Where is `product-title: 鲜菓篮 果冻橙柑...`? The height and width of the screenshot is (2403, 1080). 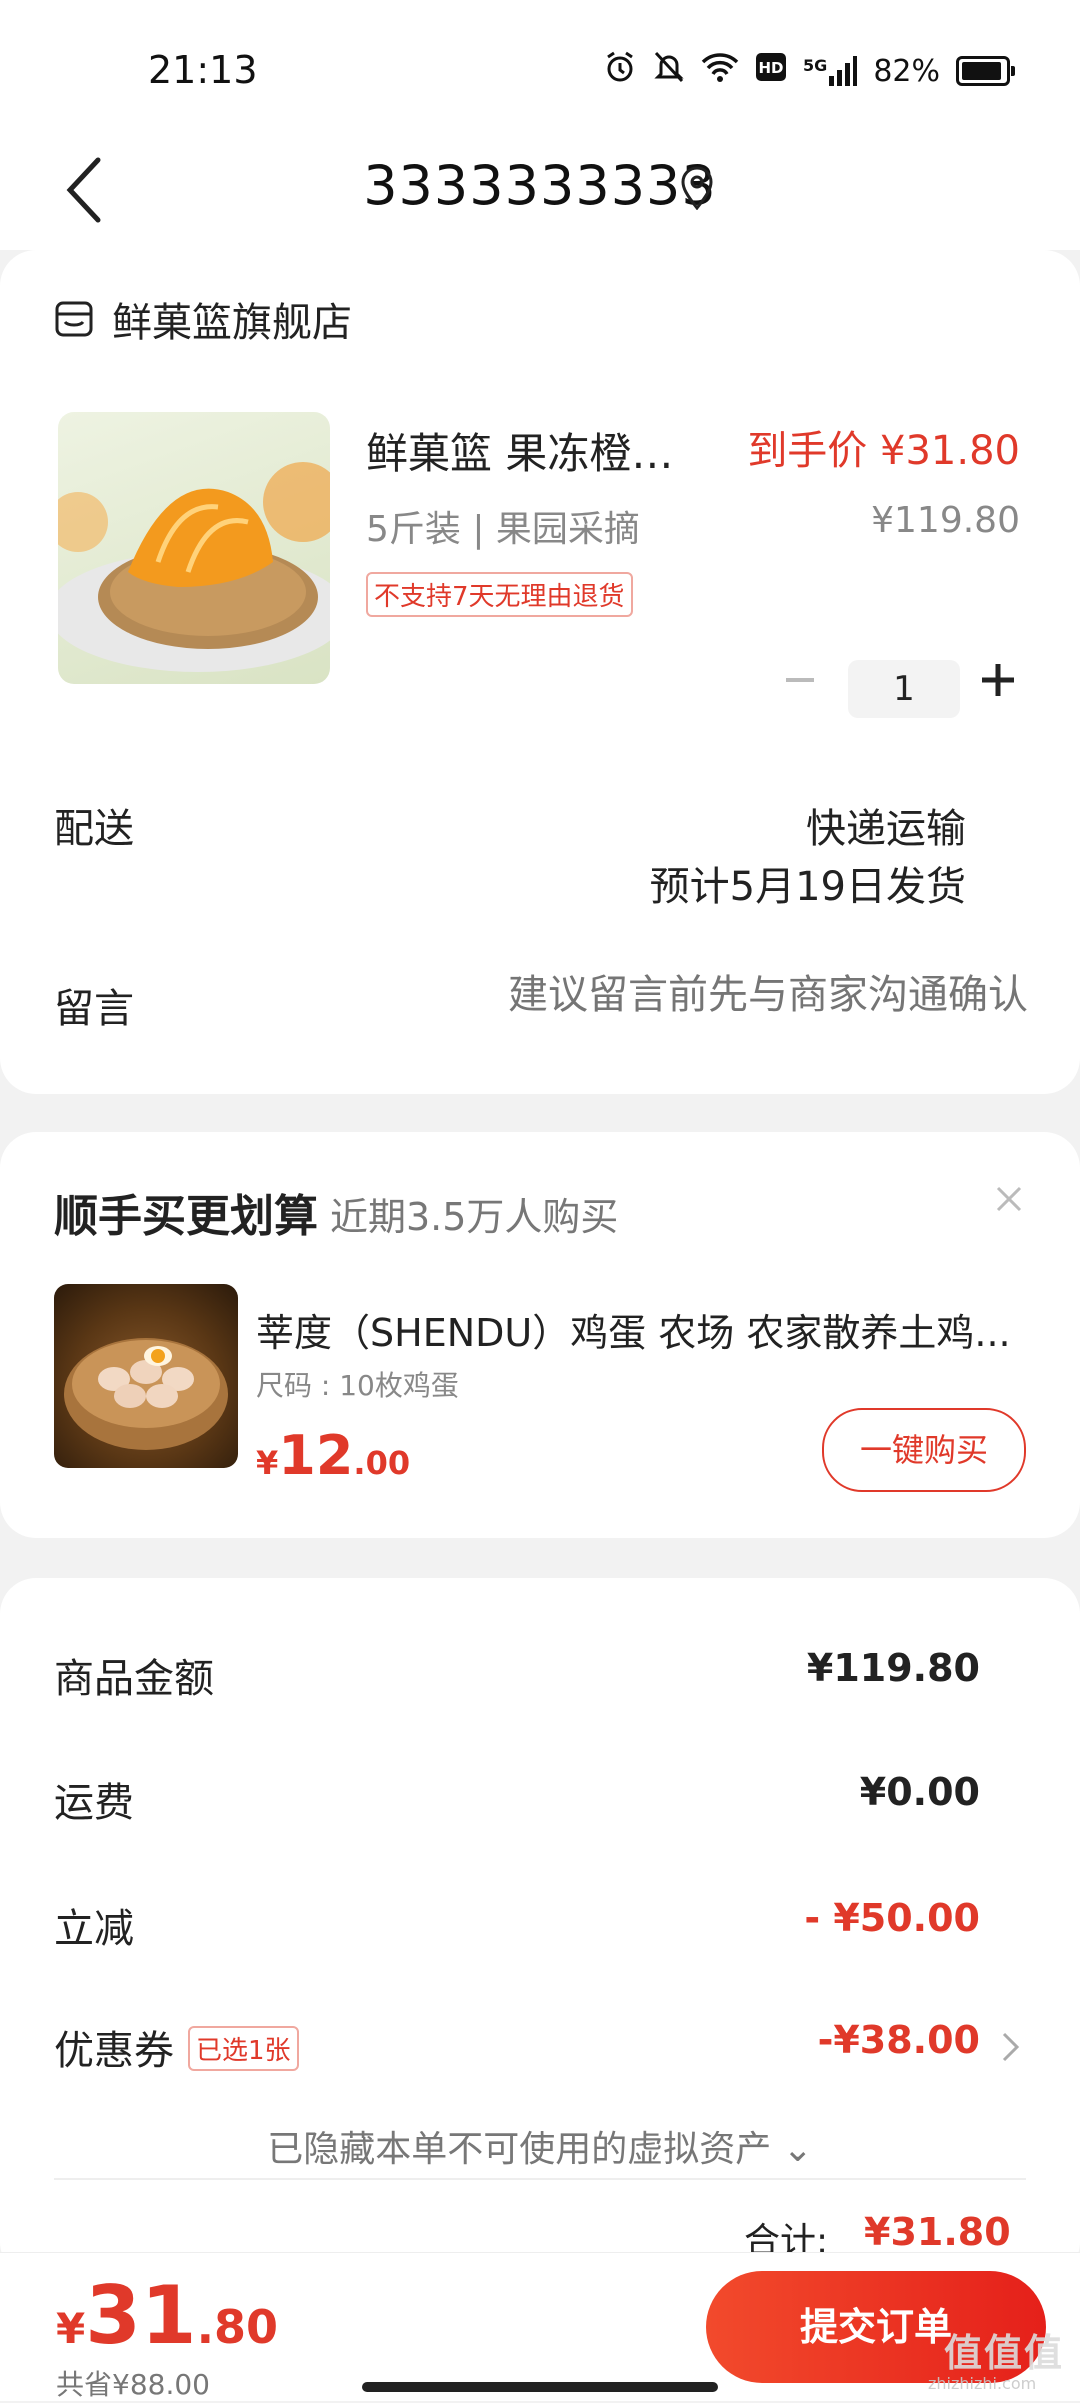 product-title: 鲜菓篮 果冻橙柑... is located at coordinates (536, 450).